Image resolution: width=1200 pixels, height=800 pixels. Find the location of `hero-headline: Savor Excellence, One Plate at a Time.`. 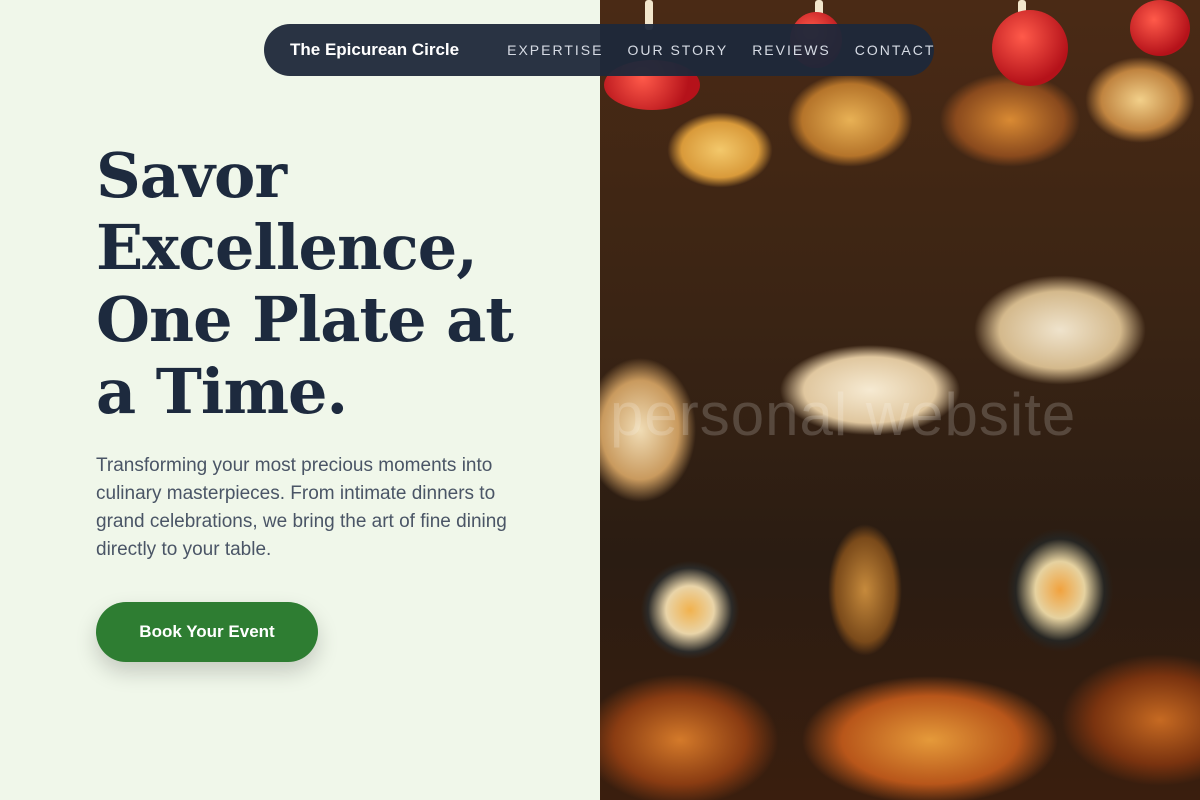

hero-headline: Savor Excellence, One Plate at a Time. is located at coordinates (305, 283).